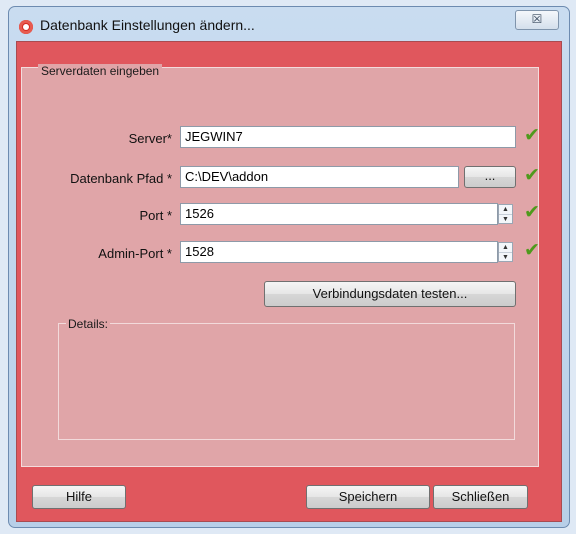 The width and height of the screenshot is (576, 534). What do you see at coordinates (135, 253) in the screenshot?
I see `admin-port-label: Admin-Port *` at bounding box center [135, 253].